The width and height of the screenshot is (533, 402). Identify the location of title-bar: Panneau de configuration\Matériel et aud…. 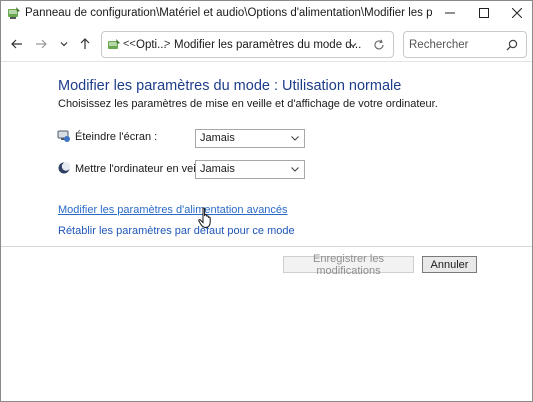
(266, 14).